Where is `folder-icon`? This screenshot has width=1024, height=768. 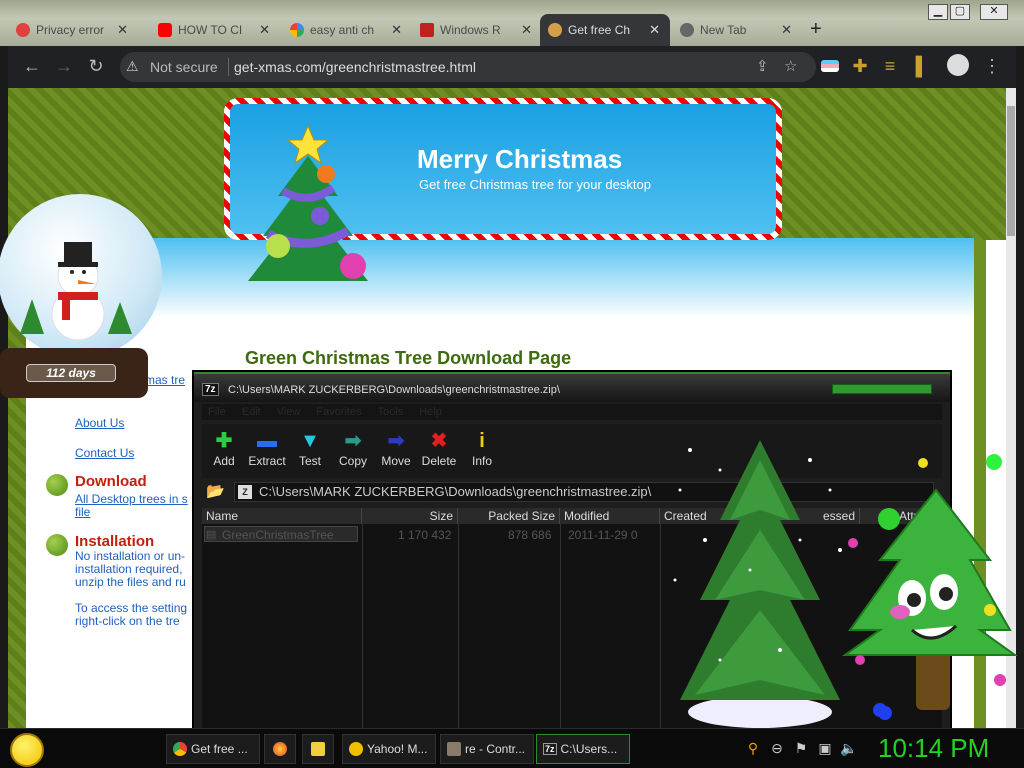
folder-icon is located at coordinates (318, 749).